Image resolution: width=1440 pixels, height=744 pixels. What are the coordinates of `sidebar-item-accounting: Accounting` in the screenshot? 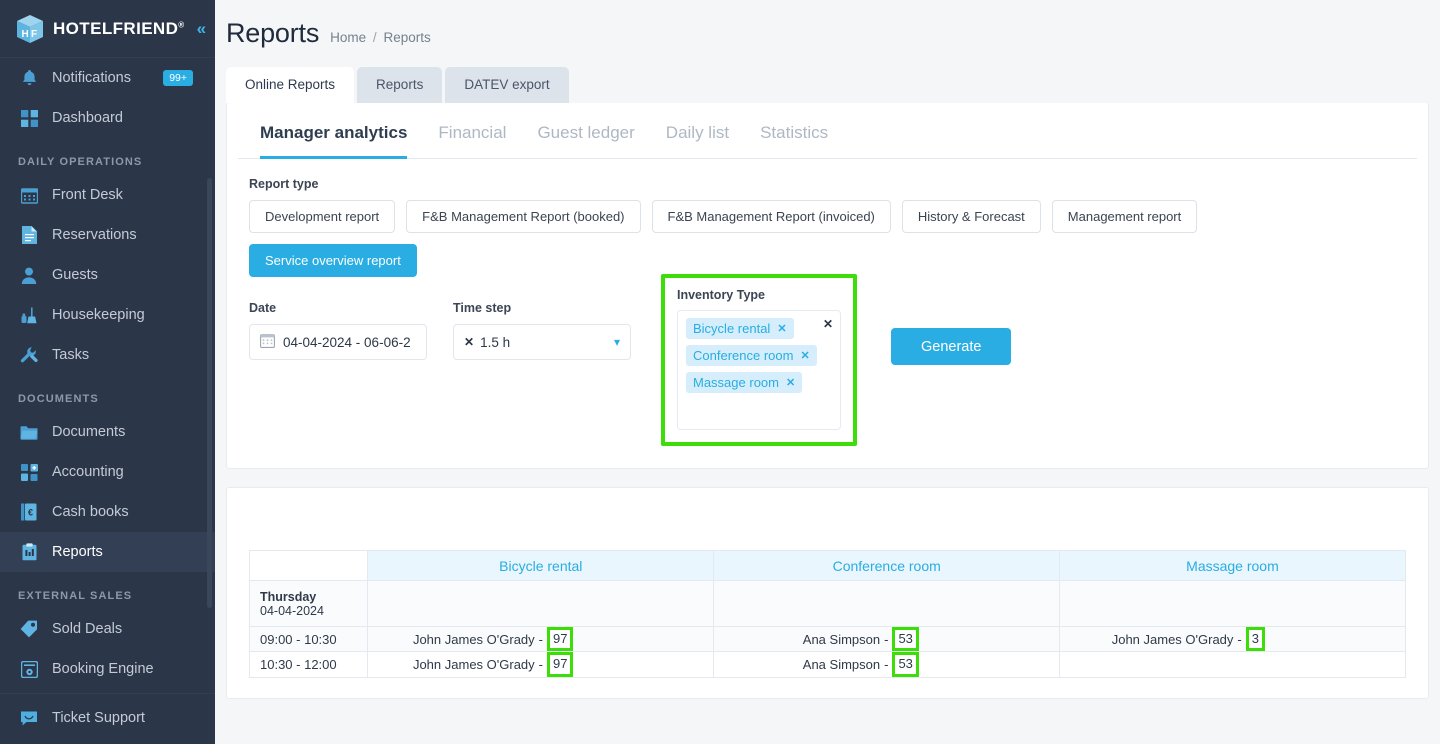 It's located at (107, 472).